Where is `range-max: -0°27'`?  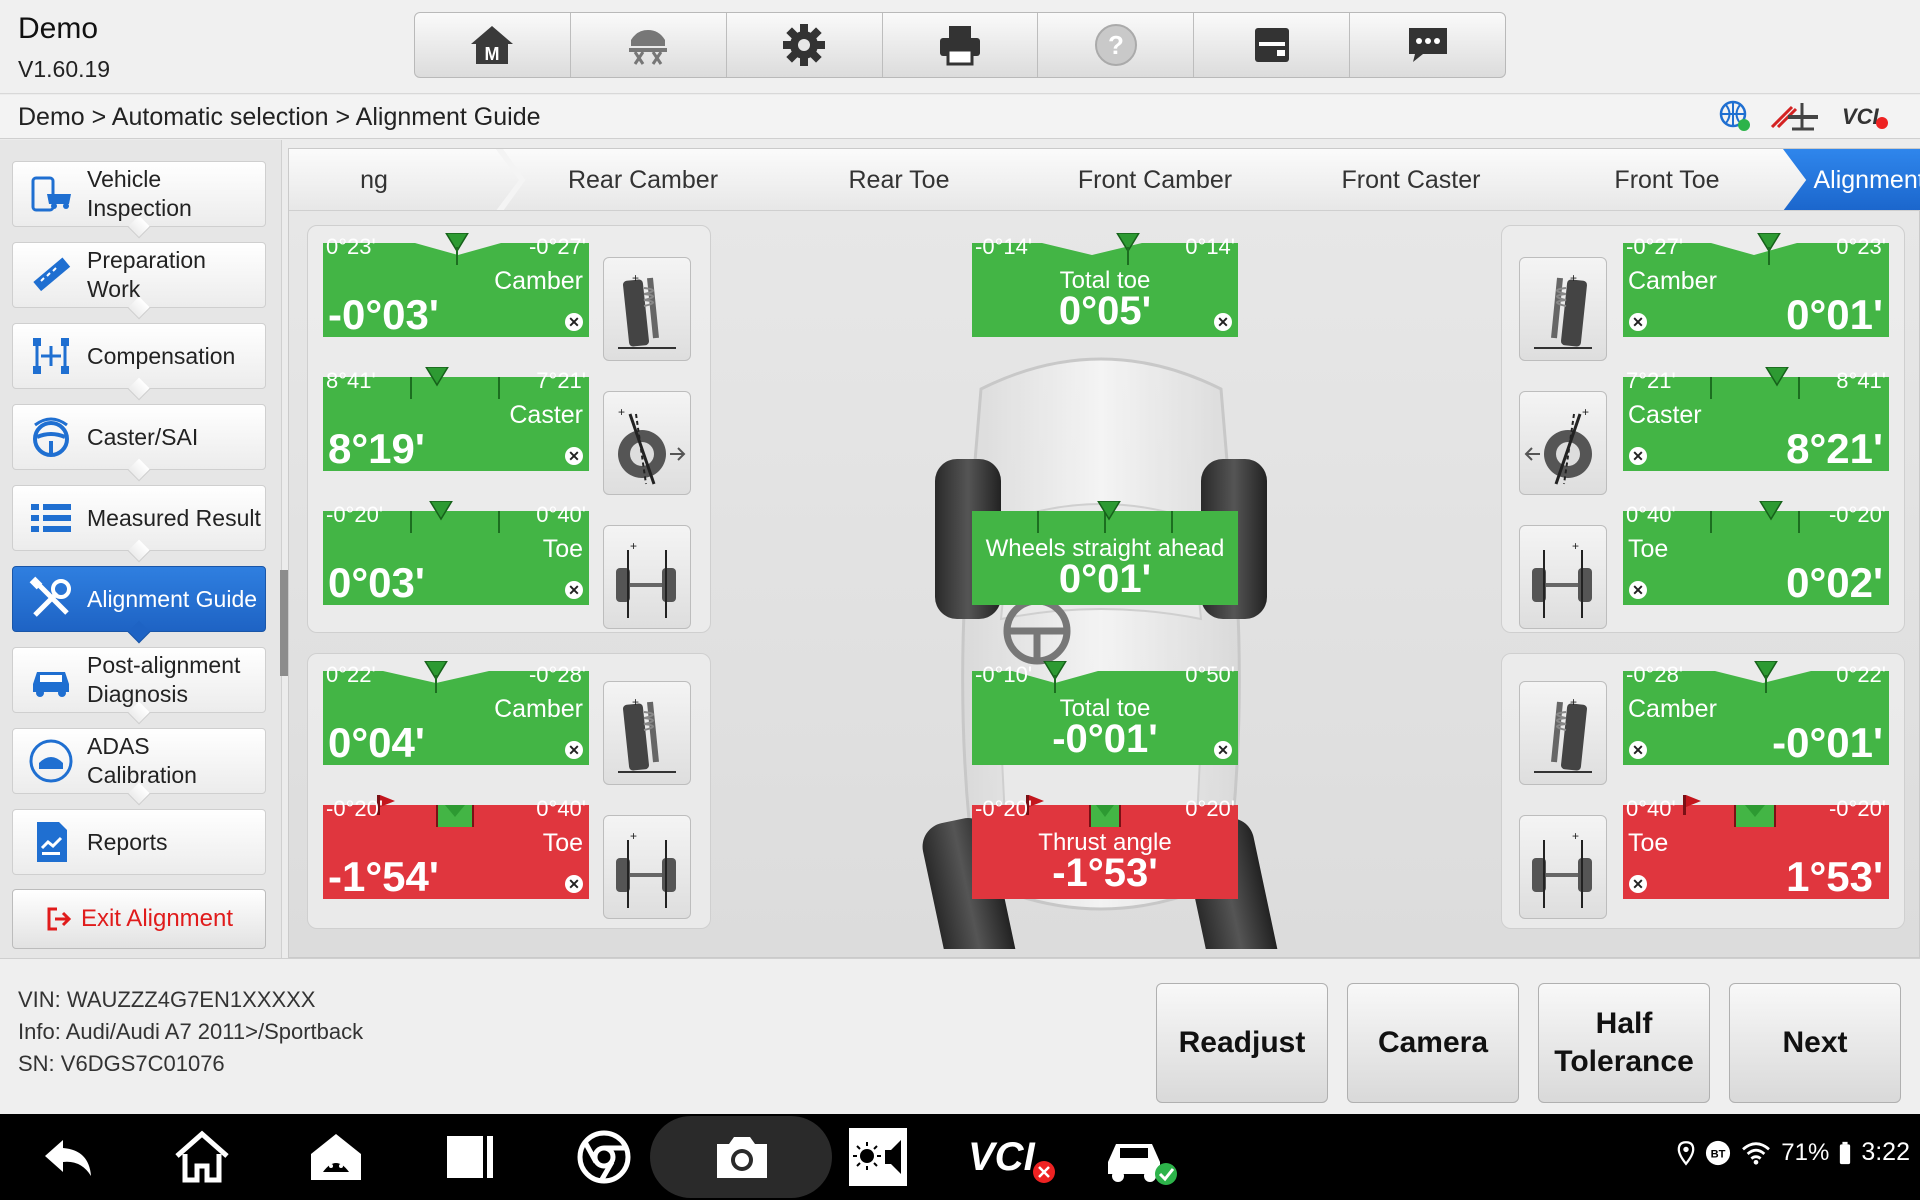 range-max: -0°27' is located at coordinates (557, 246).